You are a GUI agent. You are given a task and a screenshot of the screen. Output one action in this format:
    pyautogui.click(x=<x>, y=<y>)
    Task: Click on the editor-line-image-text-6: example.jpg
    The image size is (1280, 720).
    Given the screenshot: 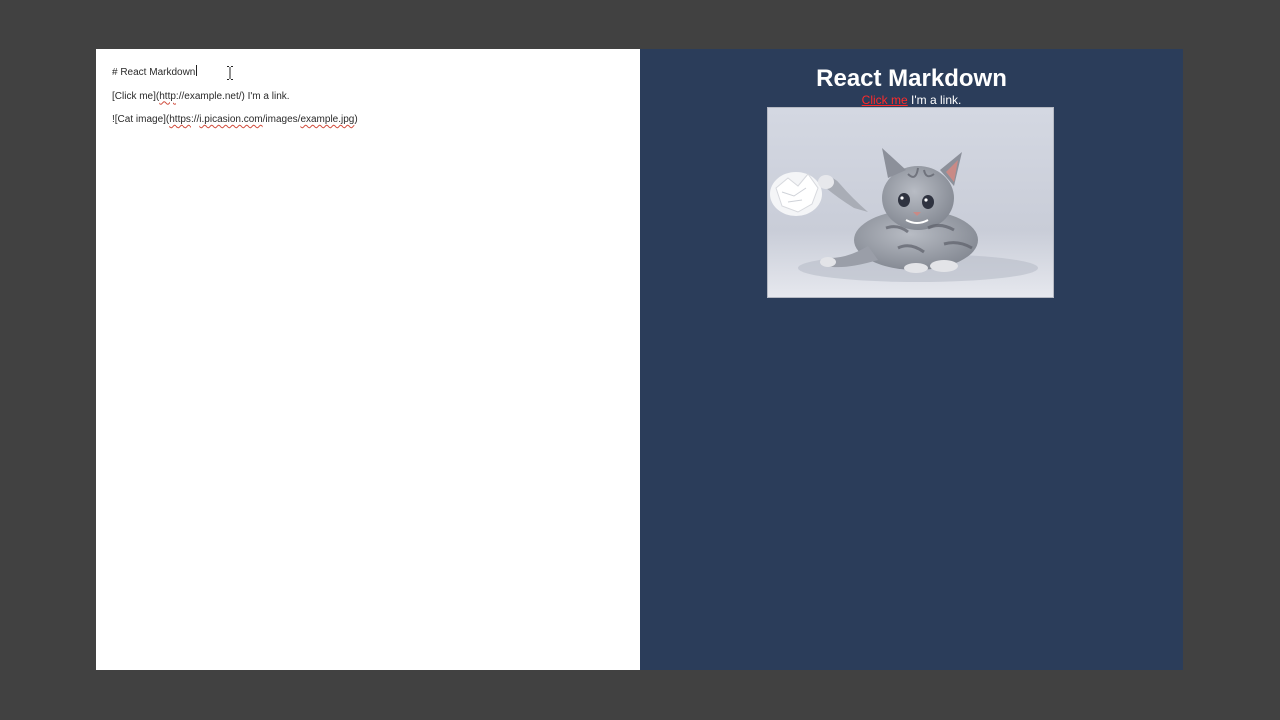 What is the action you would take?
    pyautogui.click(x=327, y=119)
    